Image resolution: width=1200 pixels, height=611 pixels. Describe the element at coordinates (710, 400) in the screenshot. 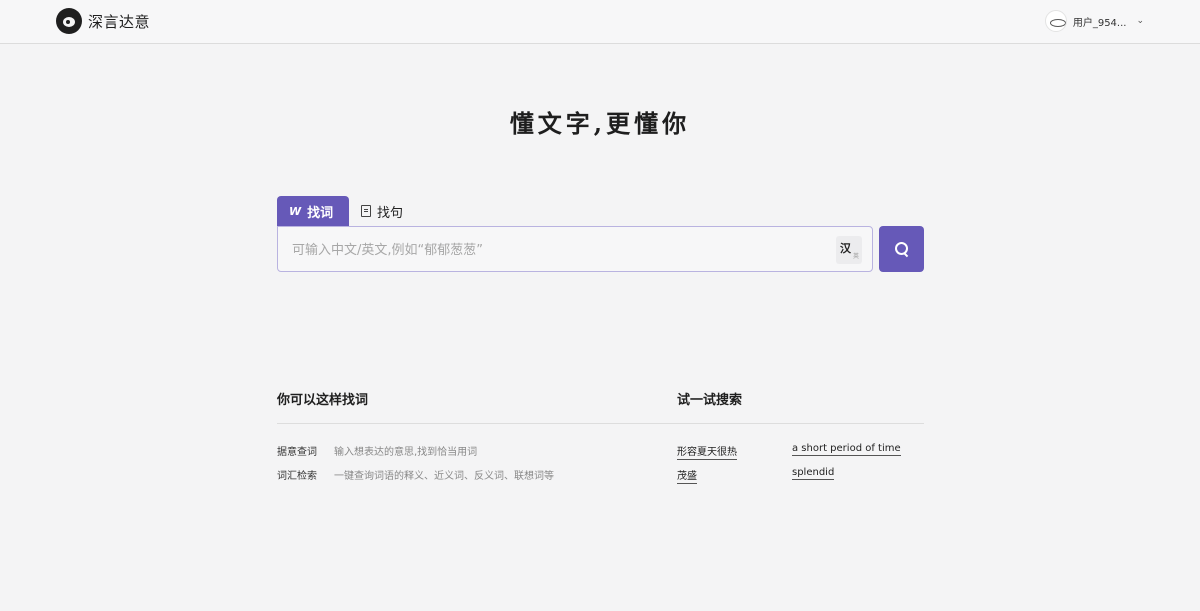

I see `try-title: 试一试搜索` at that location.